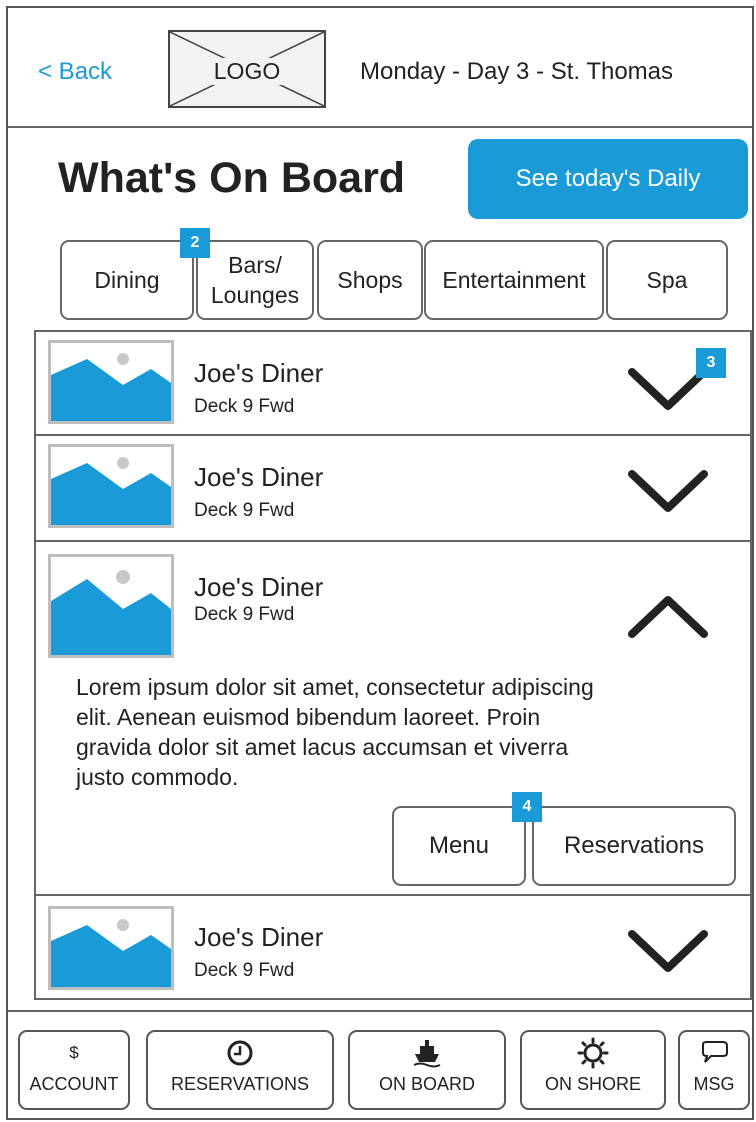  What do you see at coordinates (714, 1070) in the screenshot?
I see `nav-msg: MSG` at bounding box center [714, 1070].